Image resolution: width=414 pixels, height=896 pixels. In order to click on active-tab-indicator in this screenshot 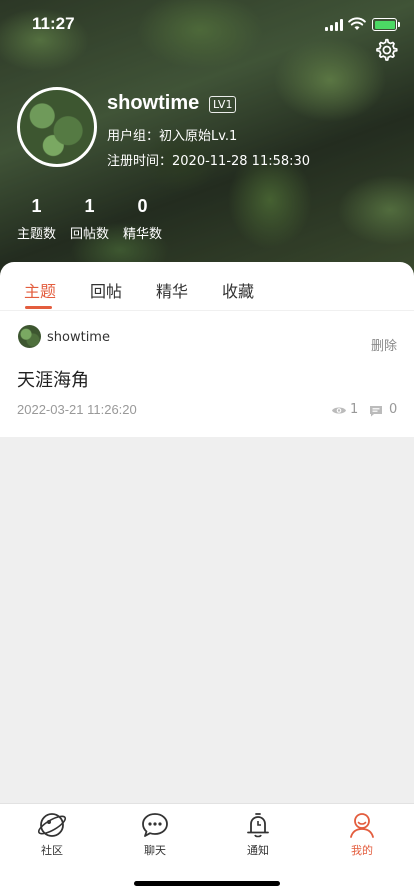, I will do `click(38, 307)`.